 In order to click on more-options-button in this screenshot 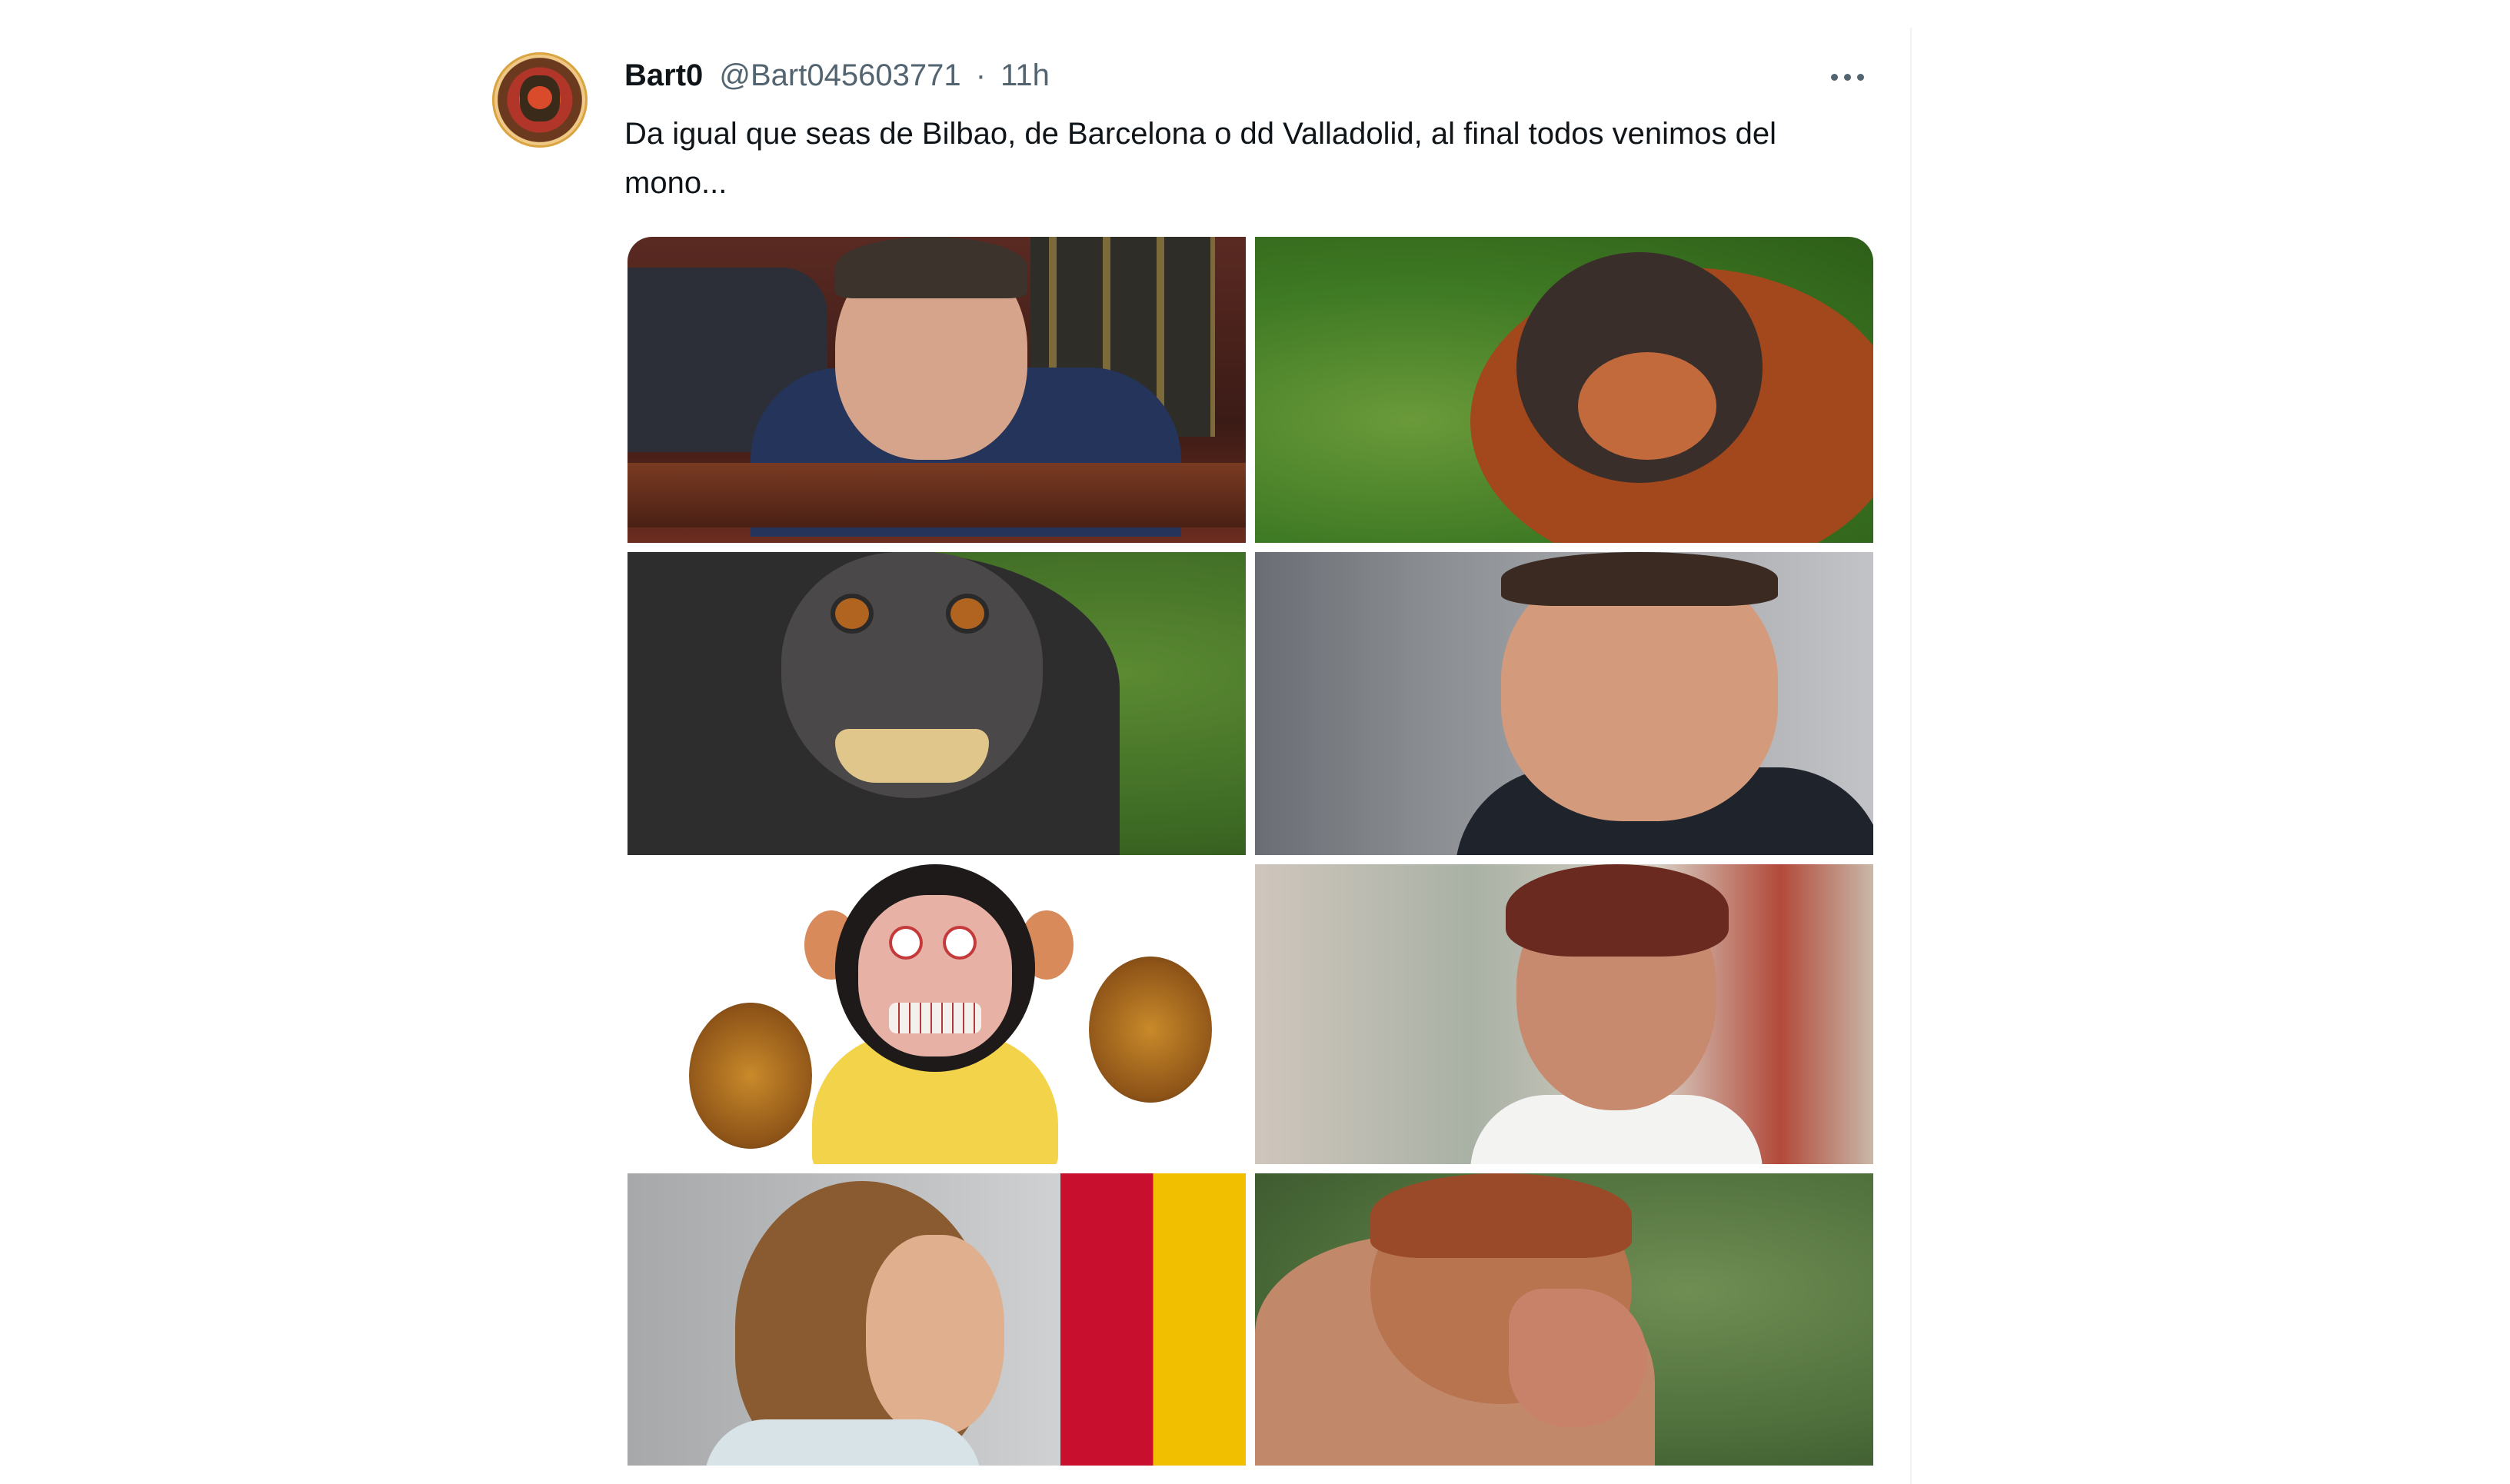, I will do `click(1847, 77)`.